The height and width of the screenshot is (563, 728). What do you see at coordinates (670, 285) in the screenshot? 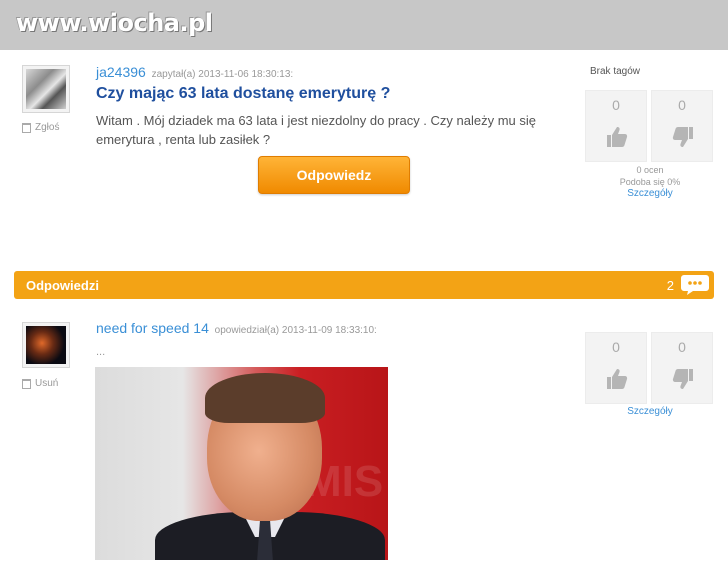
I see `answers-count: 2` at bounding box center [670, 285].